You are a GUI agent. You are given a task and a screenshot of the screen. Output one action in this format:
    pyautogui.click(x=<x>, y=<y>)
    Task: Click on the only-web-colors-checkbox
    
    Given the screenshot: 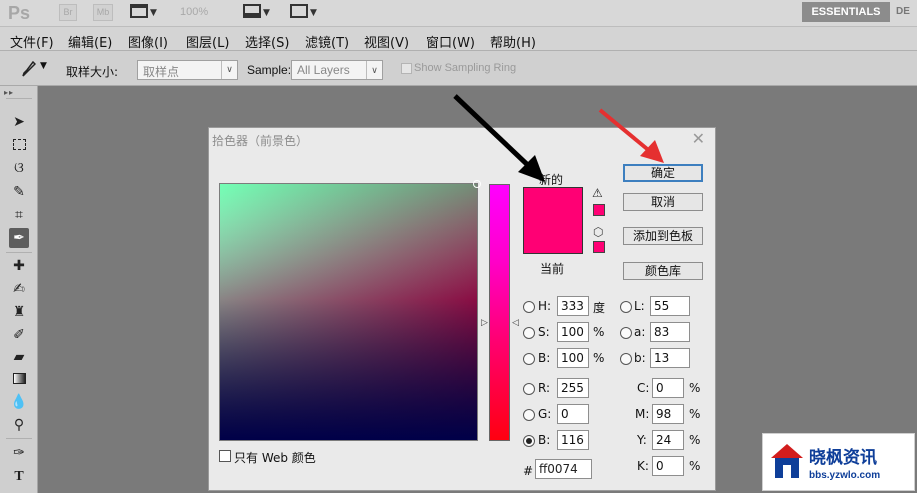 What is the action you would take?
    pyautogui.click(x=225, y=456)
    